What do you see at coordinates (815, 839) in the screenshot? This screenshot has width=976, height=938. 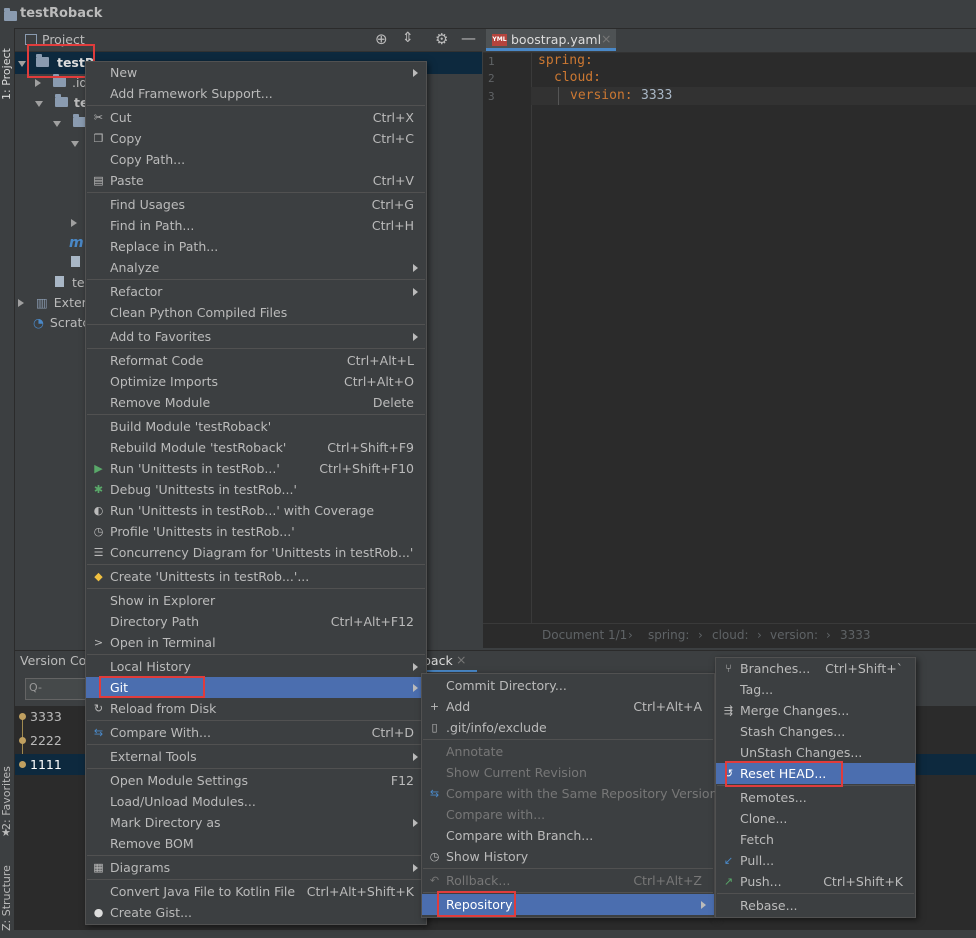 I see `menu-item-fetch: Fetch` at bounding box center [815, 839].